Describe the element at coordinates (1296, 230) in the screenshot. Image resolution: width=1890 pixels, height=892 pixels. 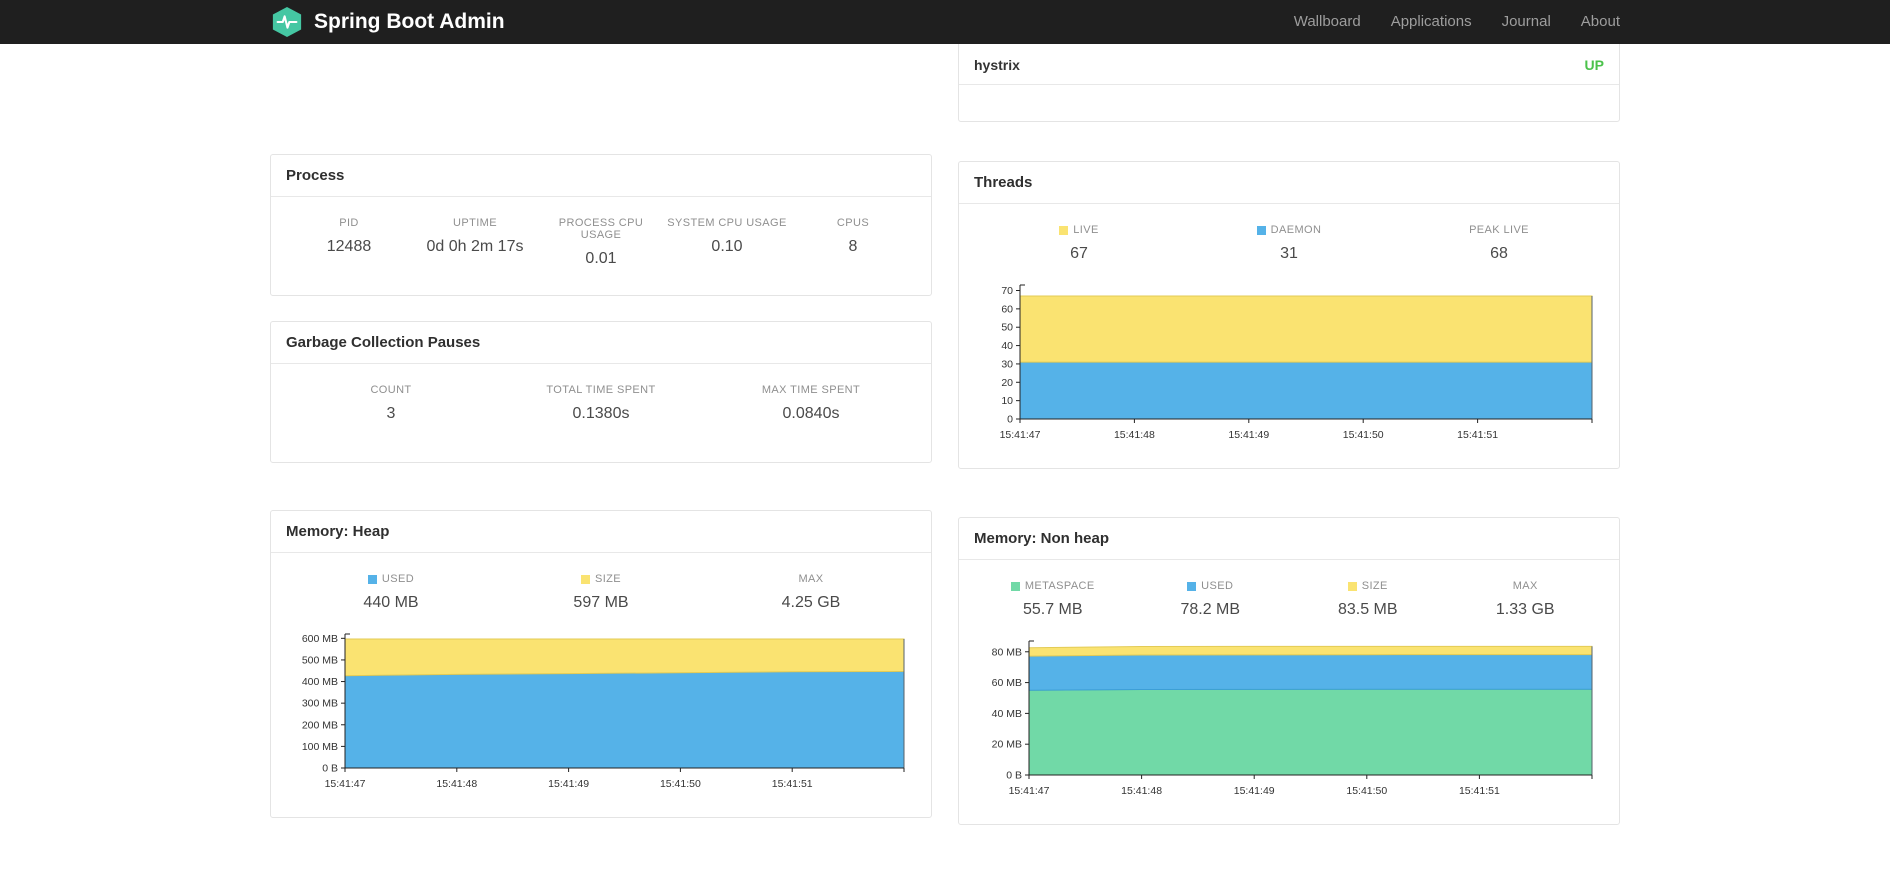
I see `legend-label: DAEMON` at that location.